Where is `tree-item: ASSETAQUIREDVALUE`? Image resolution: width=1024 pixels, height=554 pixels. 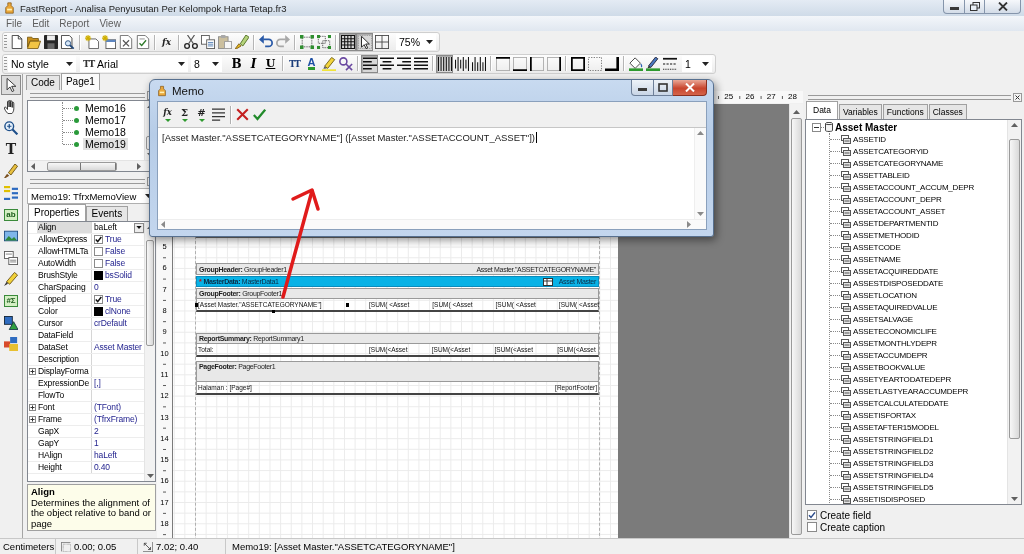 tree-item: ASSETAQUIREDVALUE is located at coordinates (895, 307).